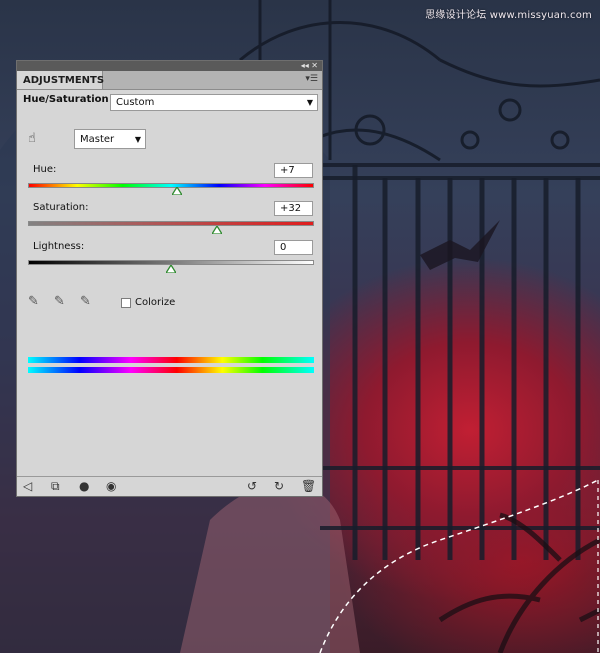 This screenshot has width=600, height=653. Describe the element at coordinates (169, 80) in the screenshot. I see `panel-tab-row: ADJUSTMENTS ▾☰` at that location.